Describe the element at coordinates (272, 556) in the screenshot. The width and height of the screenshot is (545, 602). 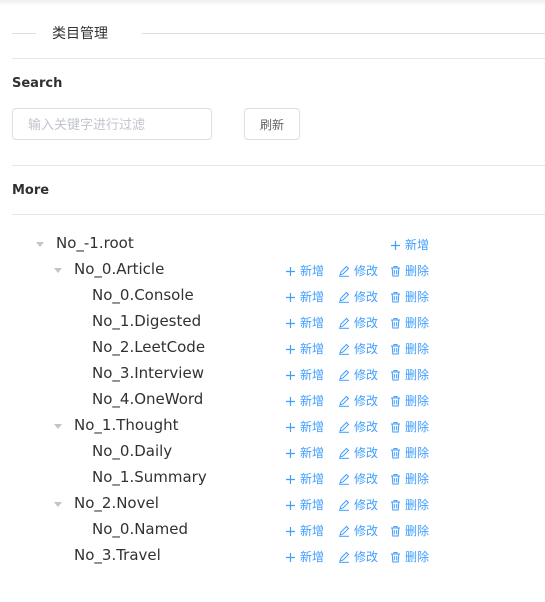
I see `tree-node: No_3.Travel 新增 修改 删除` at that location.